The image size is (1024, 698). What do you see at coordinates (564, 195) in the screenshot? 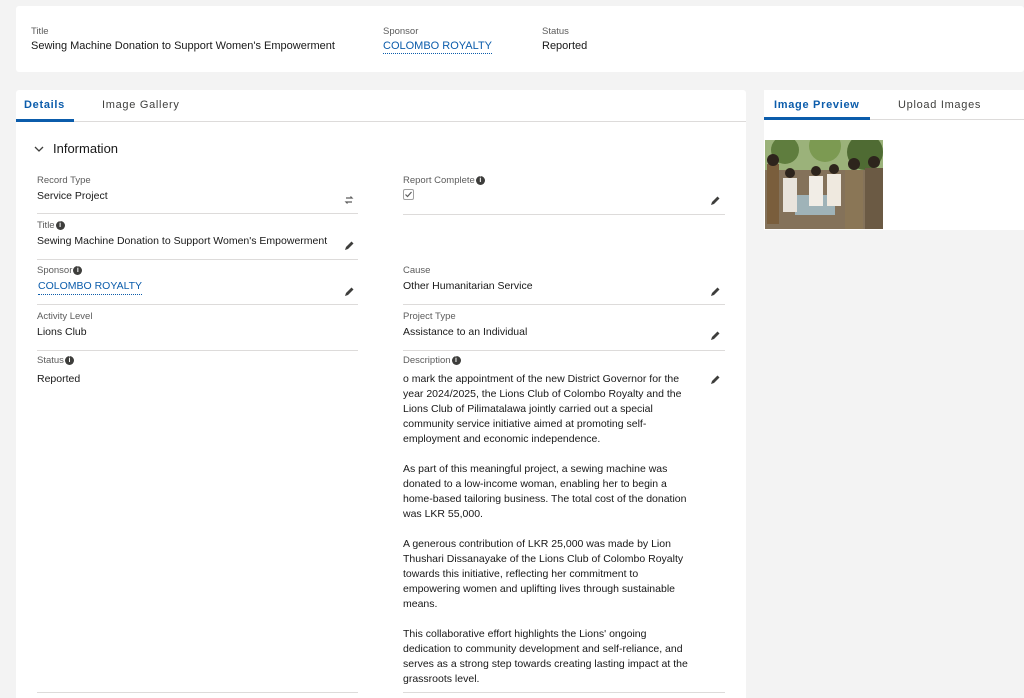
I see `field-report-complete: Report Complete i` at bounding box center [564, 195].